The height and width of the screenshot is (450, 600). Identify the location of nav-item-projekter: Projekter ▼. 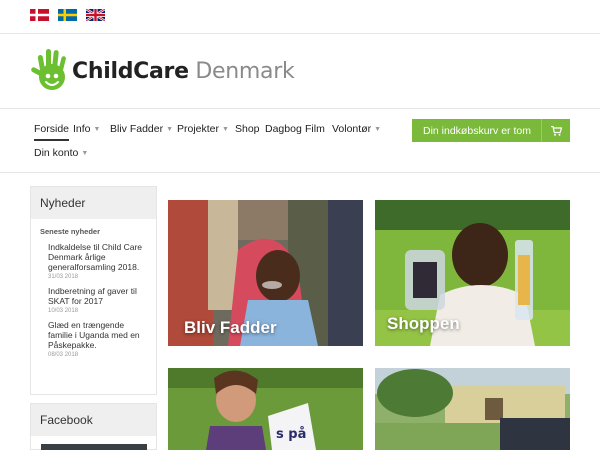
(203, 132).